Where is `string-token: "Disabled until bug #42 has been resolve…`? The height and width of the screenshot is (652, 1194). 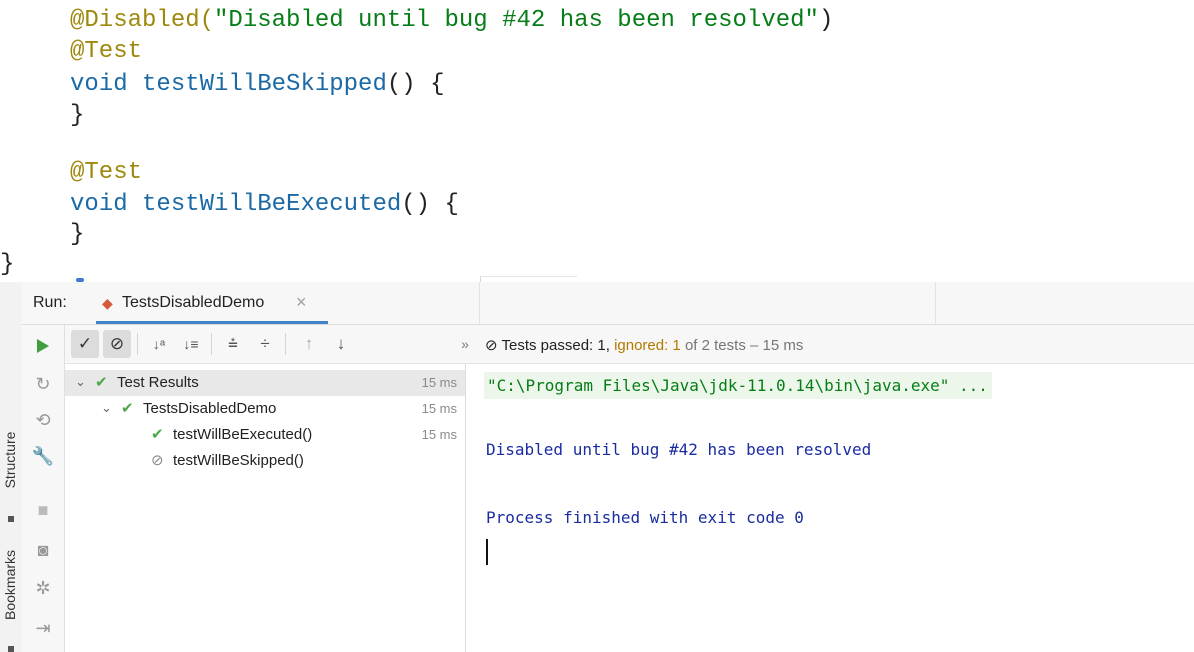
string-token: "Disabled until bug #42 has been resolve… is located at coordinates (516, 20).